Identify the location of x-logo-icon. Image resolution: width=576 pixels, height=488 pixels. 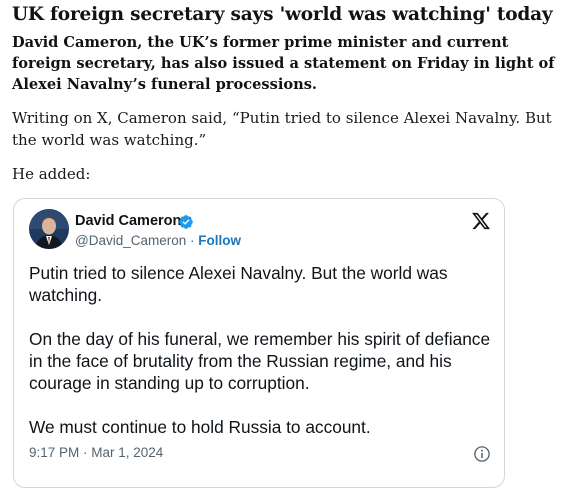
(481, 221).